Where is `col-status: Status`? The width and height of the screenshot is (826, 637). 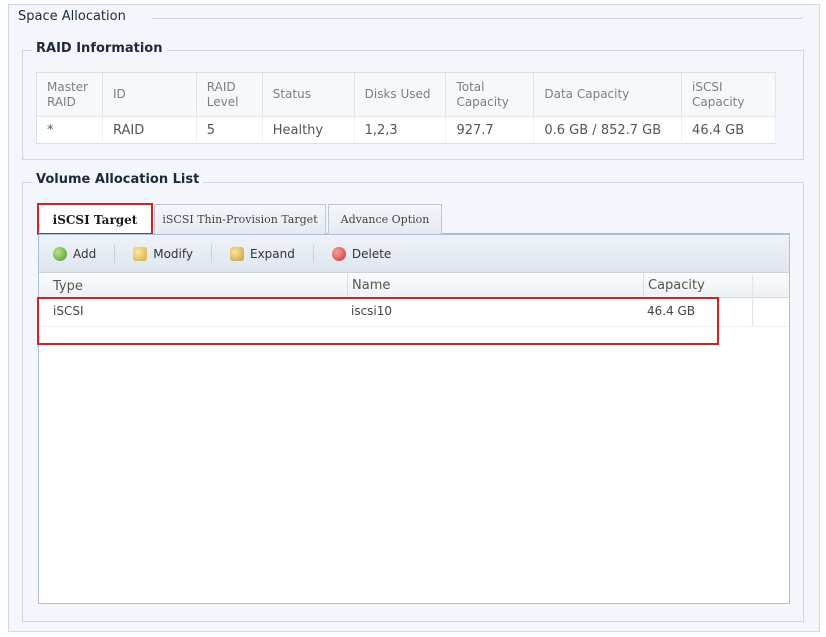
col-status: Status is located at coordinates (308, 94).